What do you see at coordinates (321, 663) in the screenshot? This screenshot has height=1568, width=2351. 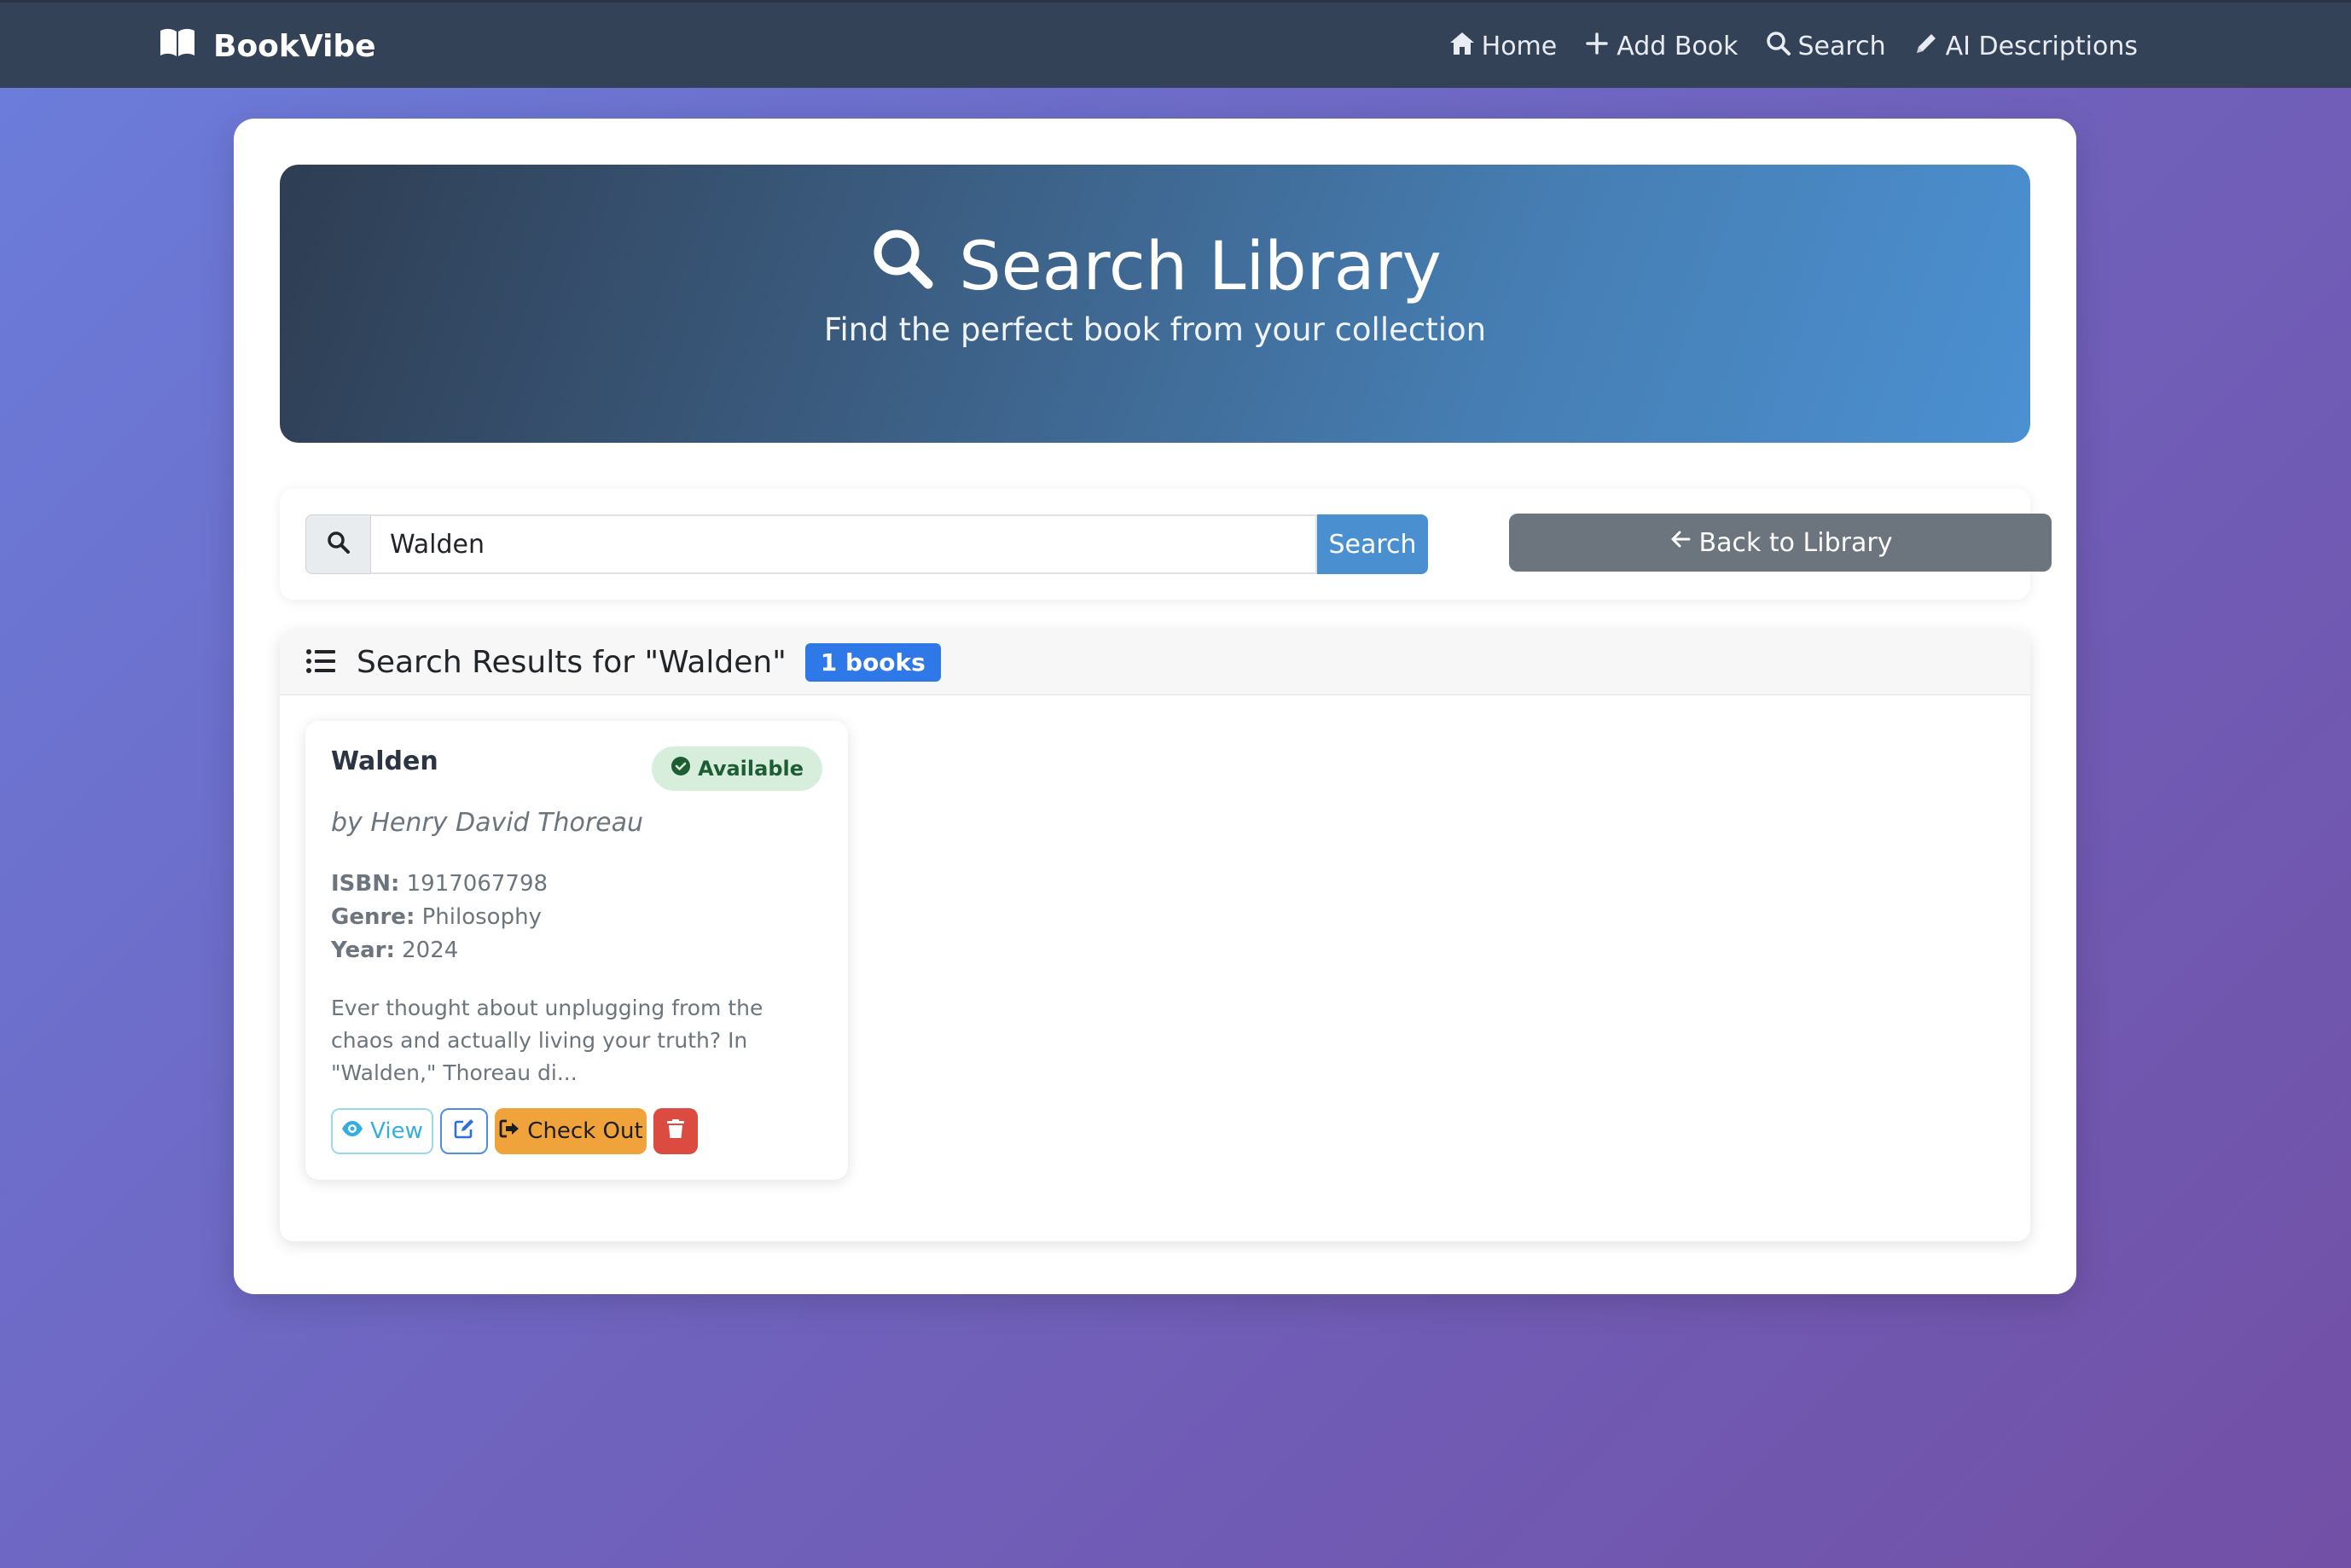 I see `list-icon` at bounding box center [321, 663].